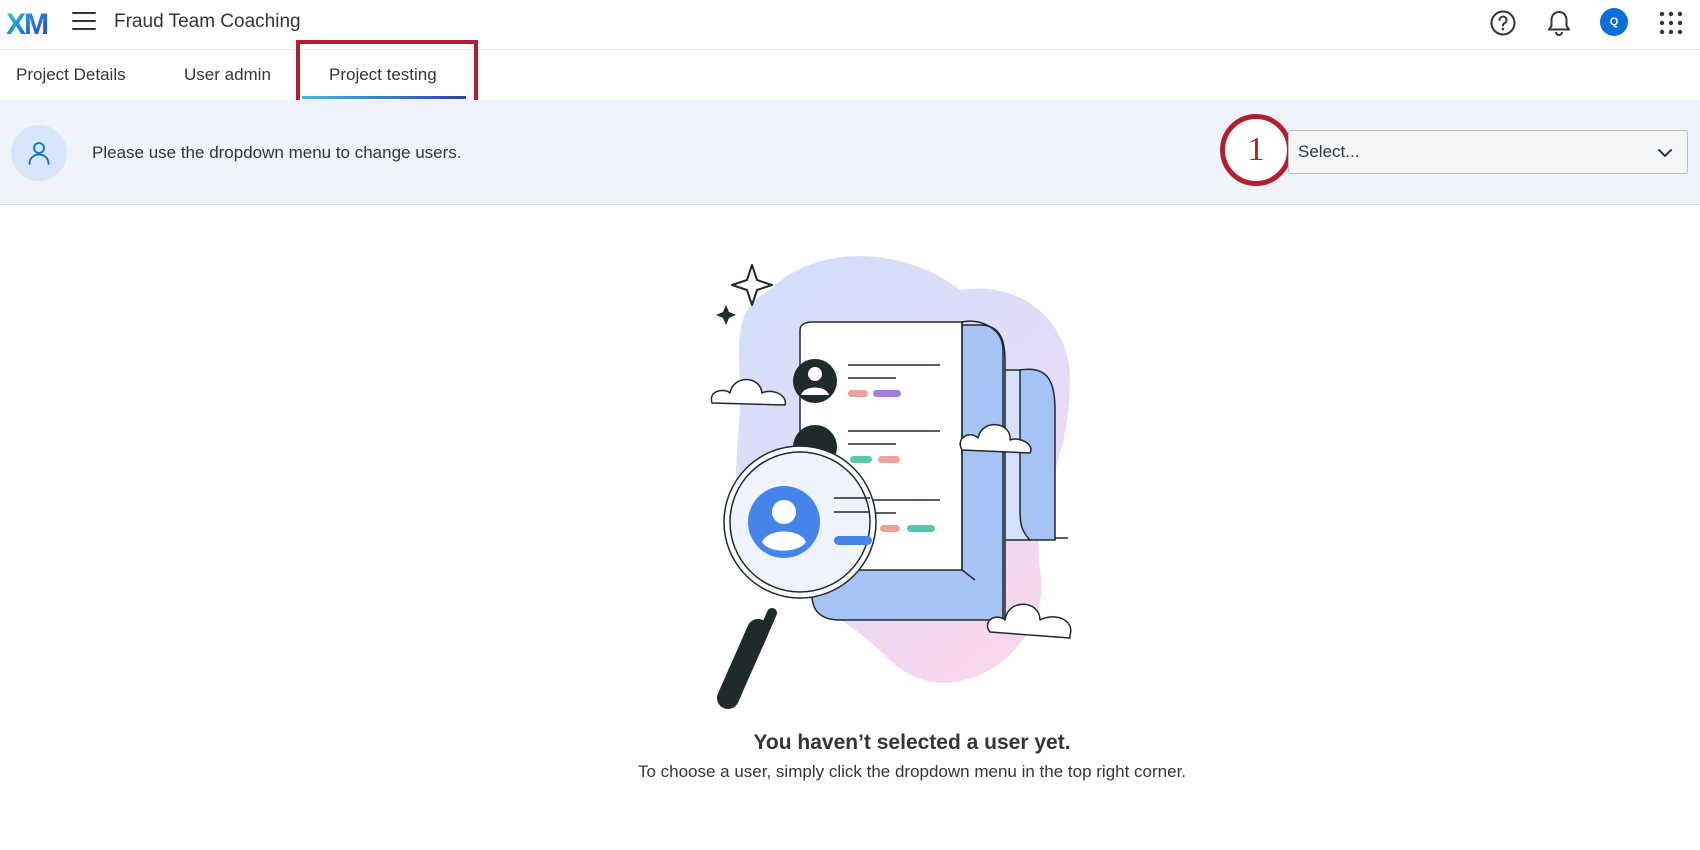 The height and width of the screenshot is (850, 1700). Describe the element at coordinates (227, 75) in the screenshot. I see `tab-user-admin: User admin` at that location.